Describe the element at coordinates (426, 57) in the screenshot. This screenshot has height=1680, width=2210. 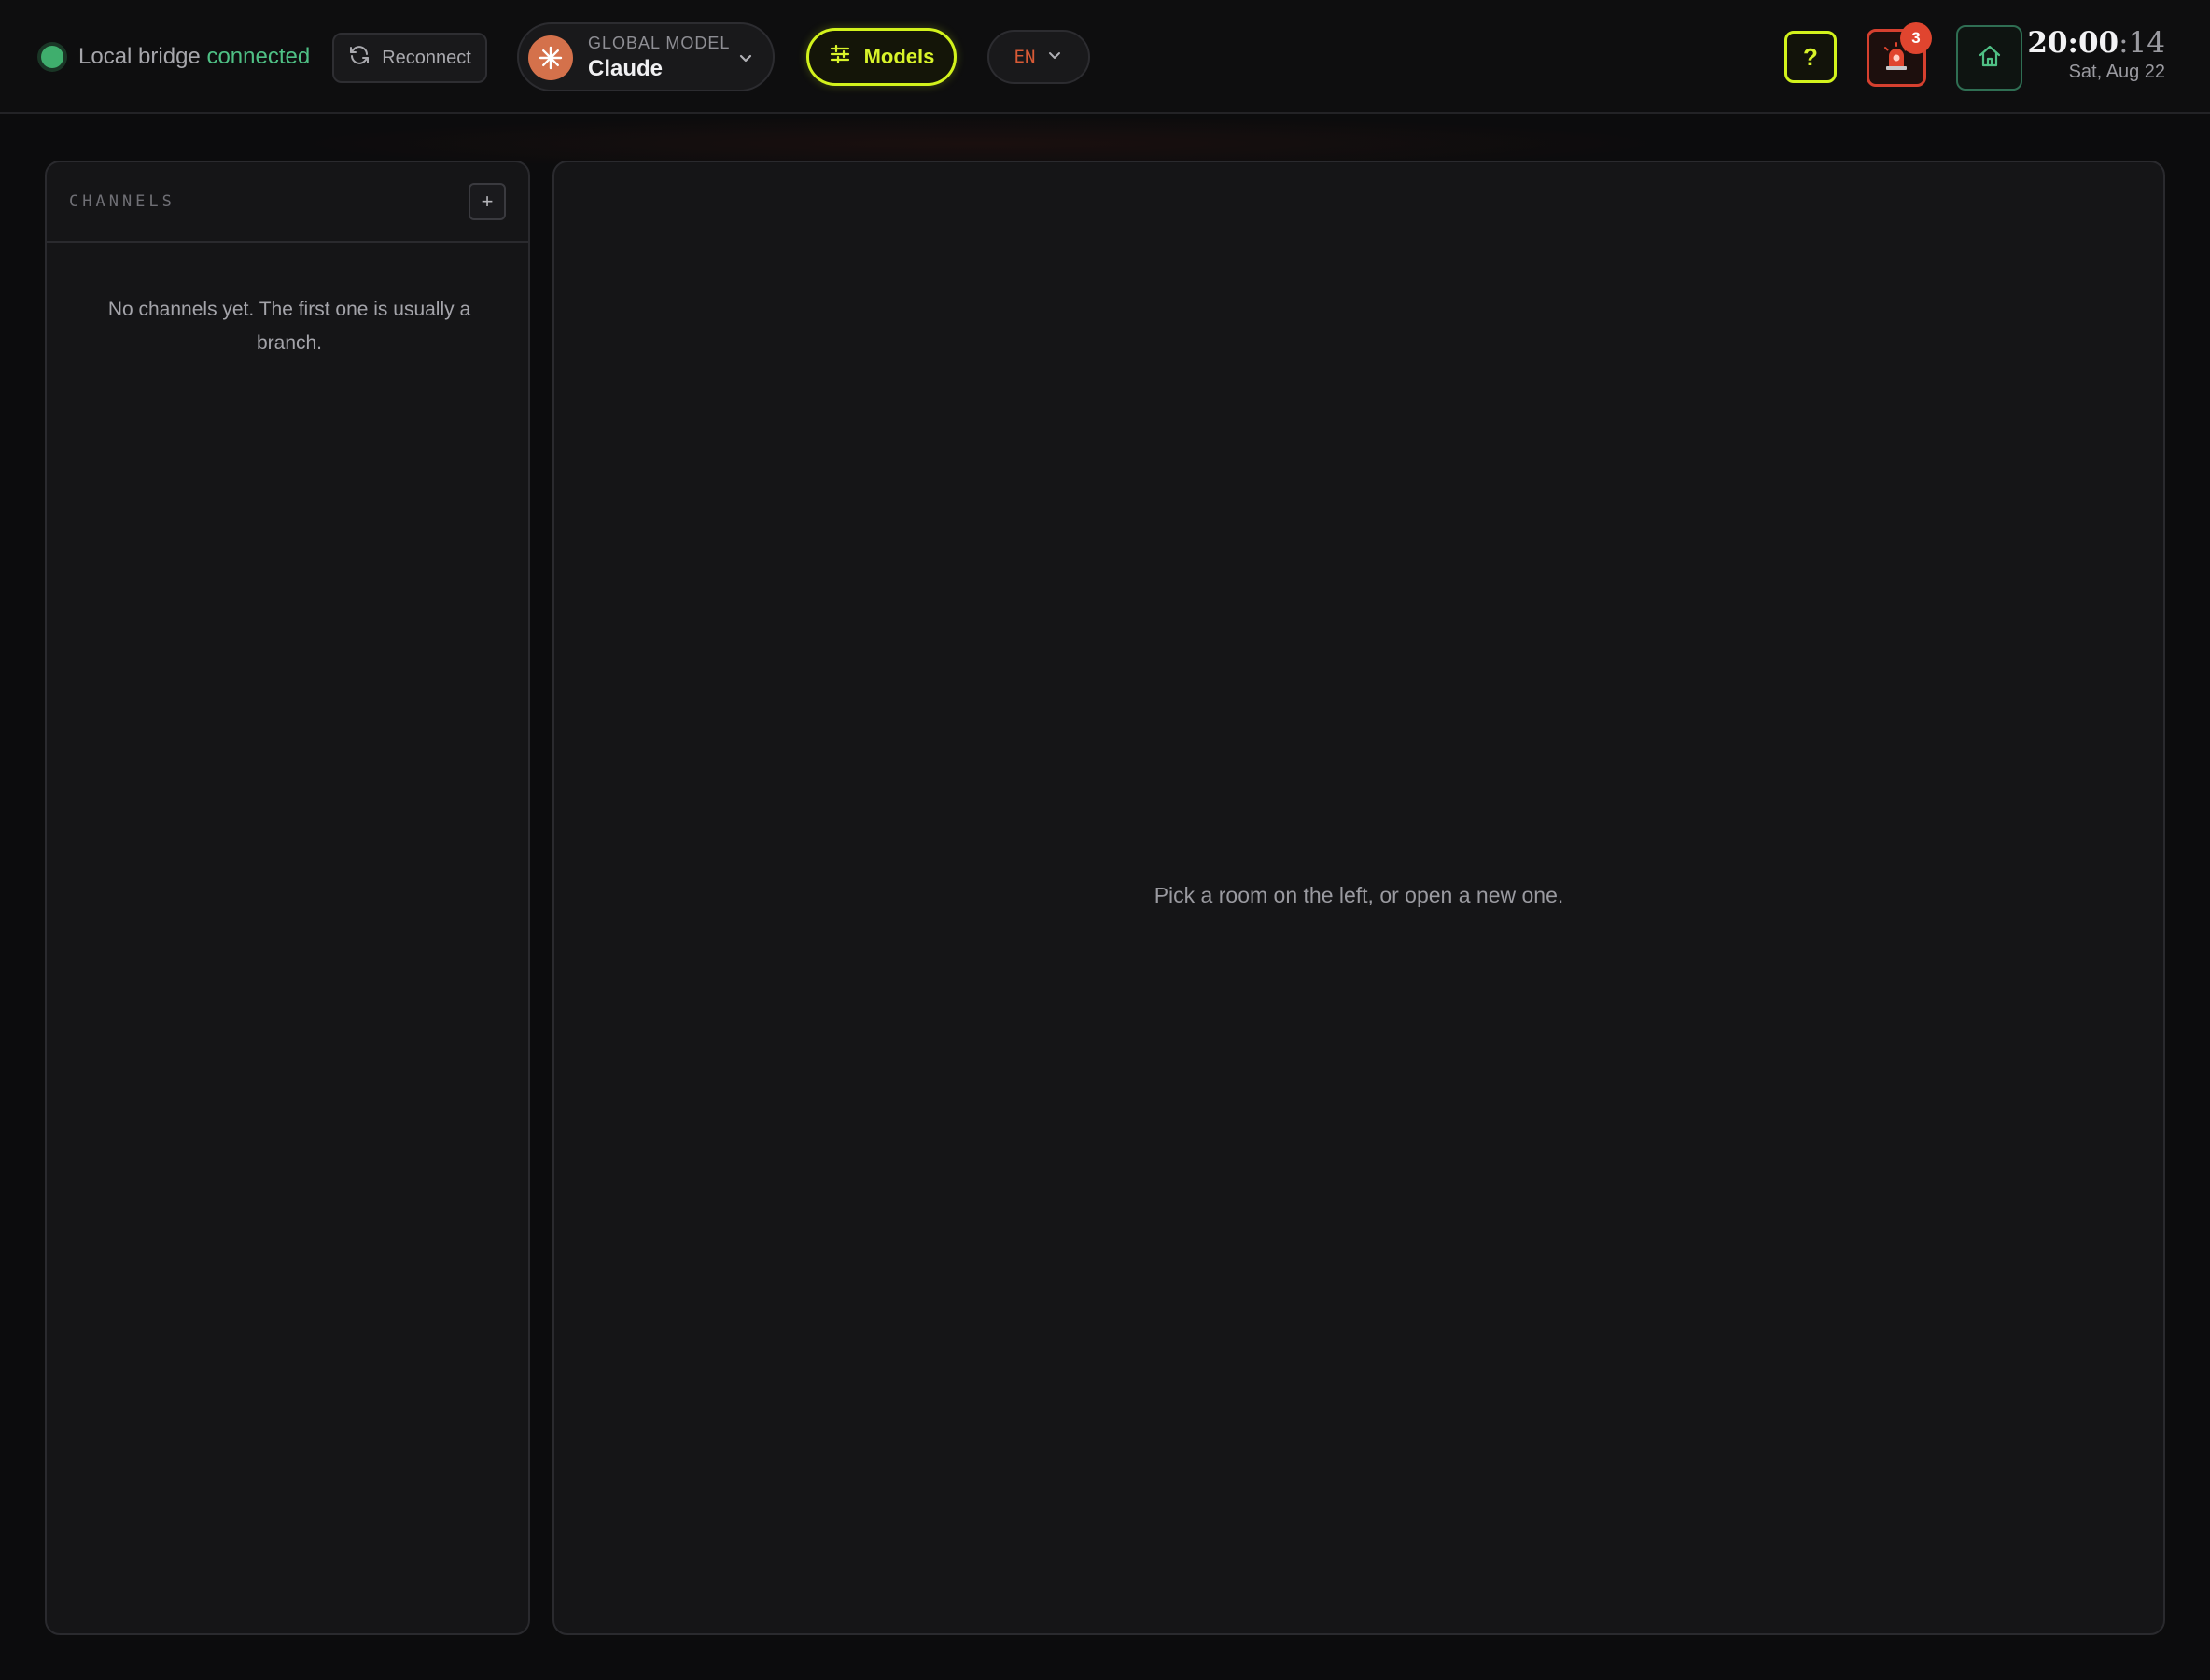
I see `reconnect-label: Reconnect` at that location.